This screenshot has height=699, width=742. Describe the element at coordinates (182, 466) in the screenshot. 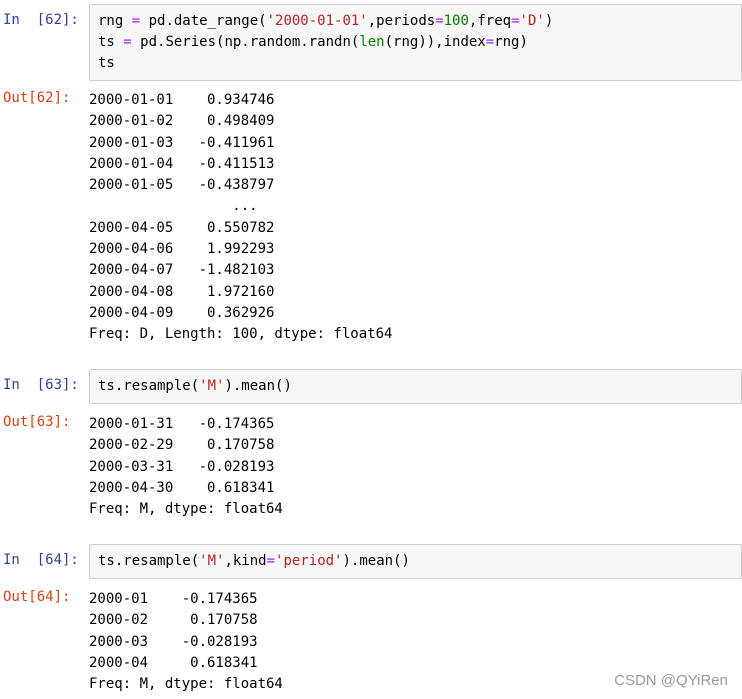

I see `output-line: 2000-03-31 -0.028193` at that location.